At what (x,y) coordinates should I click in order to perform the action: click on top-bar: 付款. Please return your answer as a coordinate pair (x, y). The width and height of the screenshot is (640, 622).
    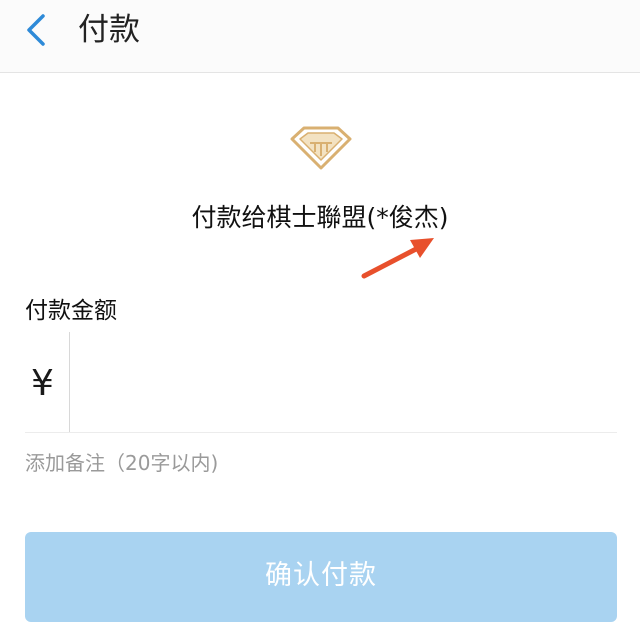
    Looking at the image, I should click on (320, 36).